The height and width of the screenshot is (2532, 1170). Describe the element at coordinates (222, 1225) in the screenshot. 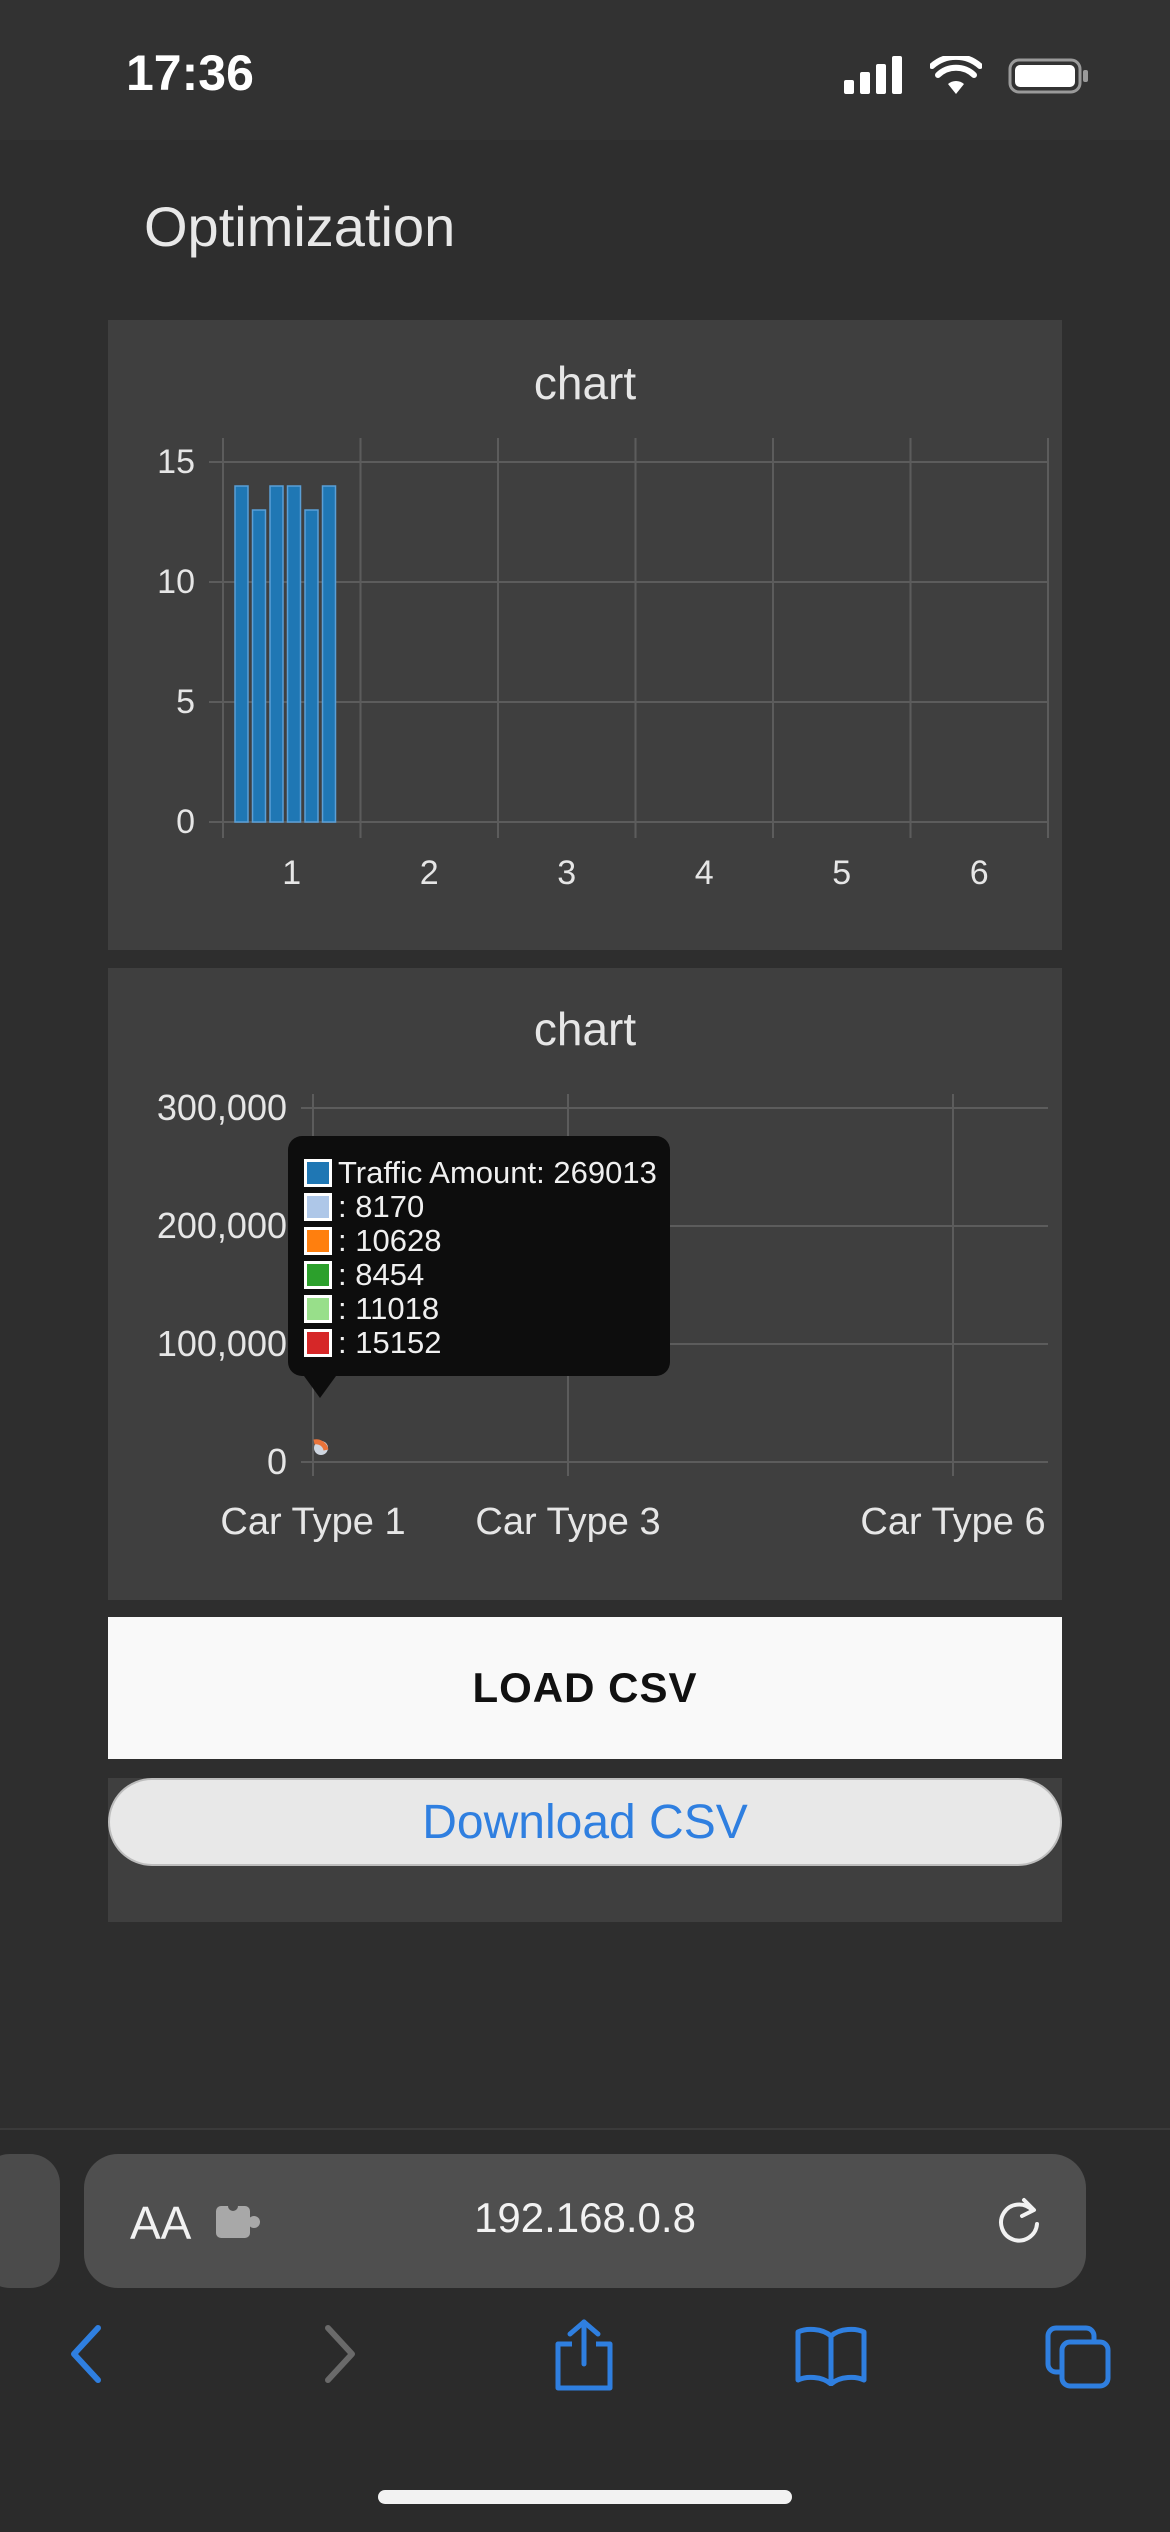

I see `y-tick-label: 200,000` at that location.